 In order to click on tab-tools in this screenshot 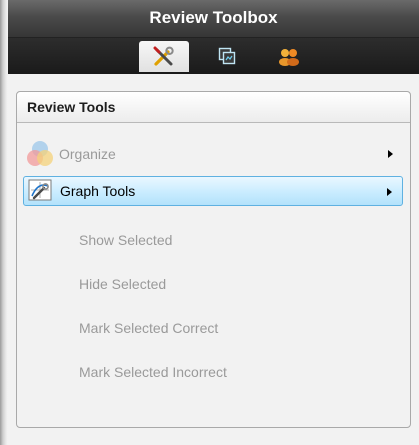, I will do `click(164, 56)`.